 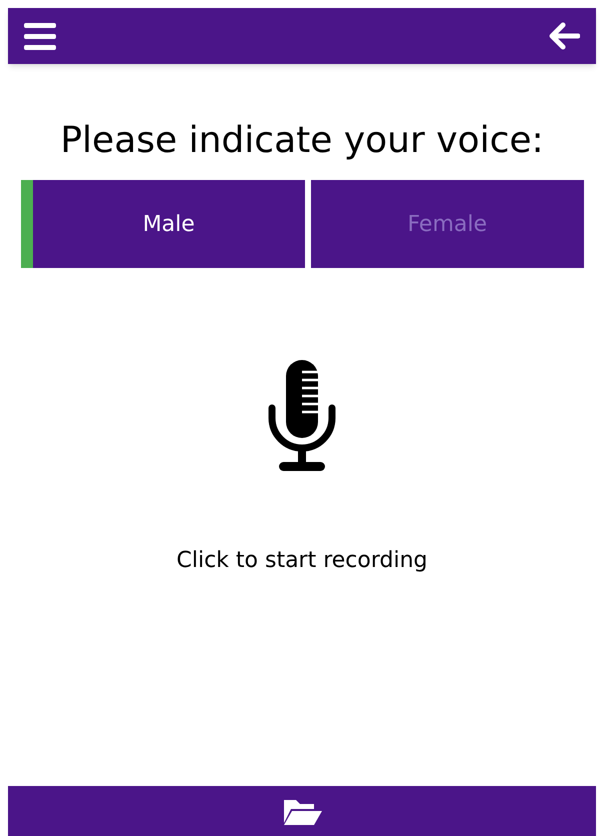 I want to click on menu-icon, so click(x=40, y=36).